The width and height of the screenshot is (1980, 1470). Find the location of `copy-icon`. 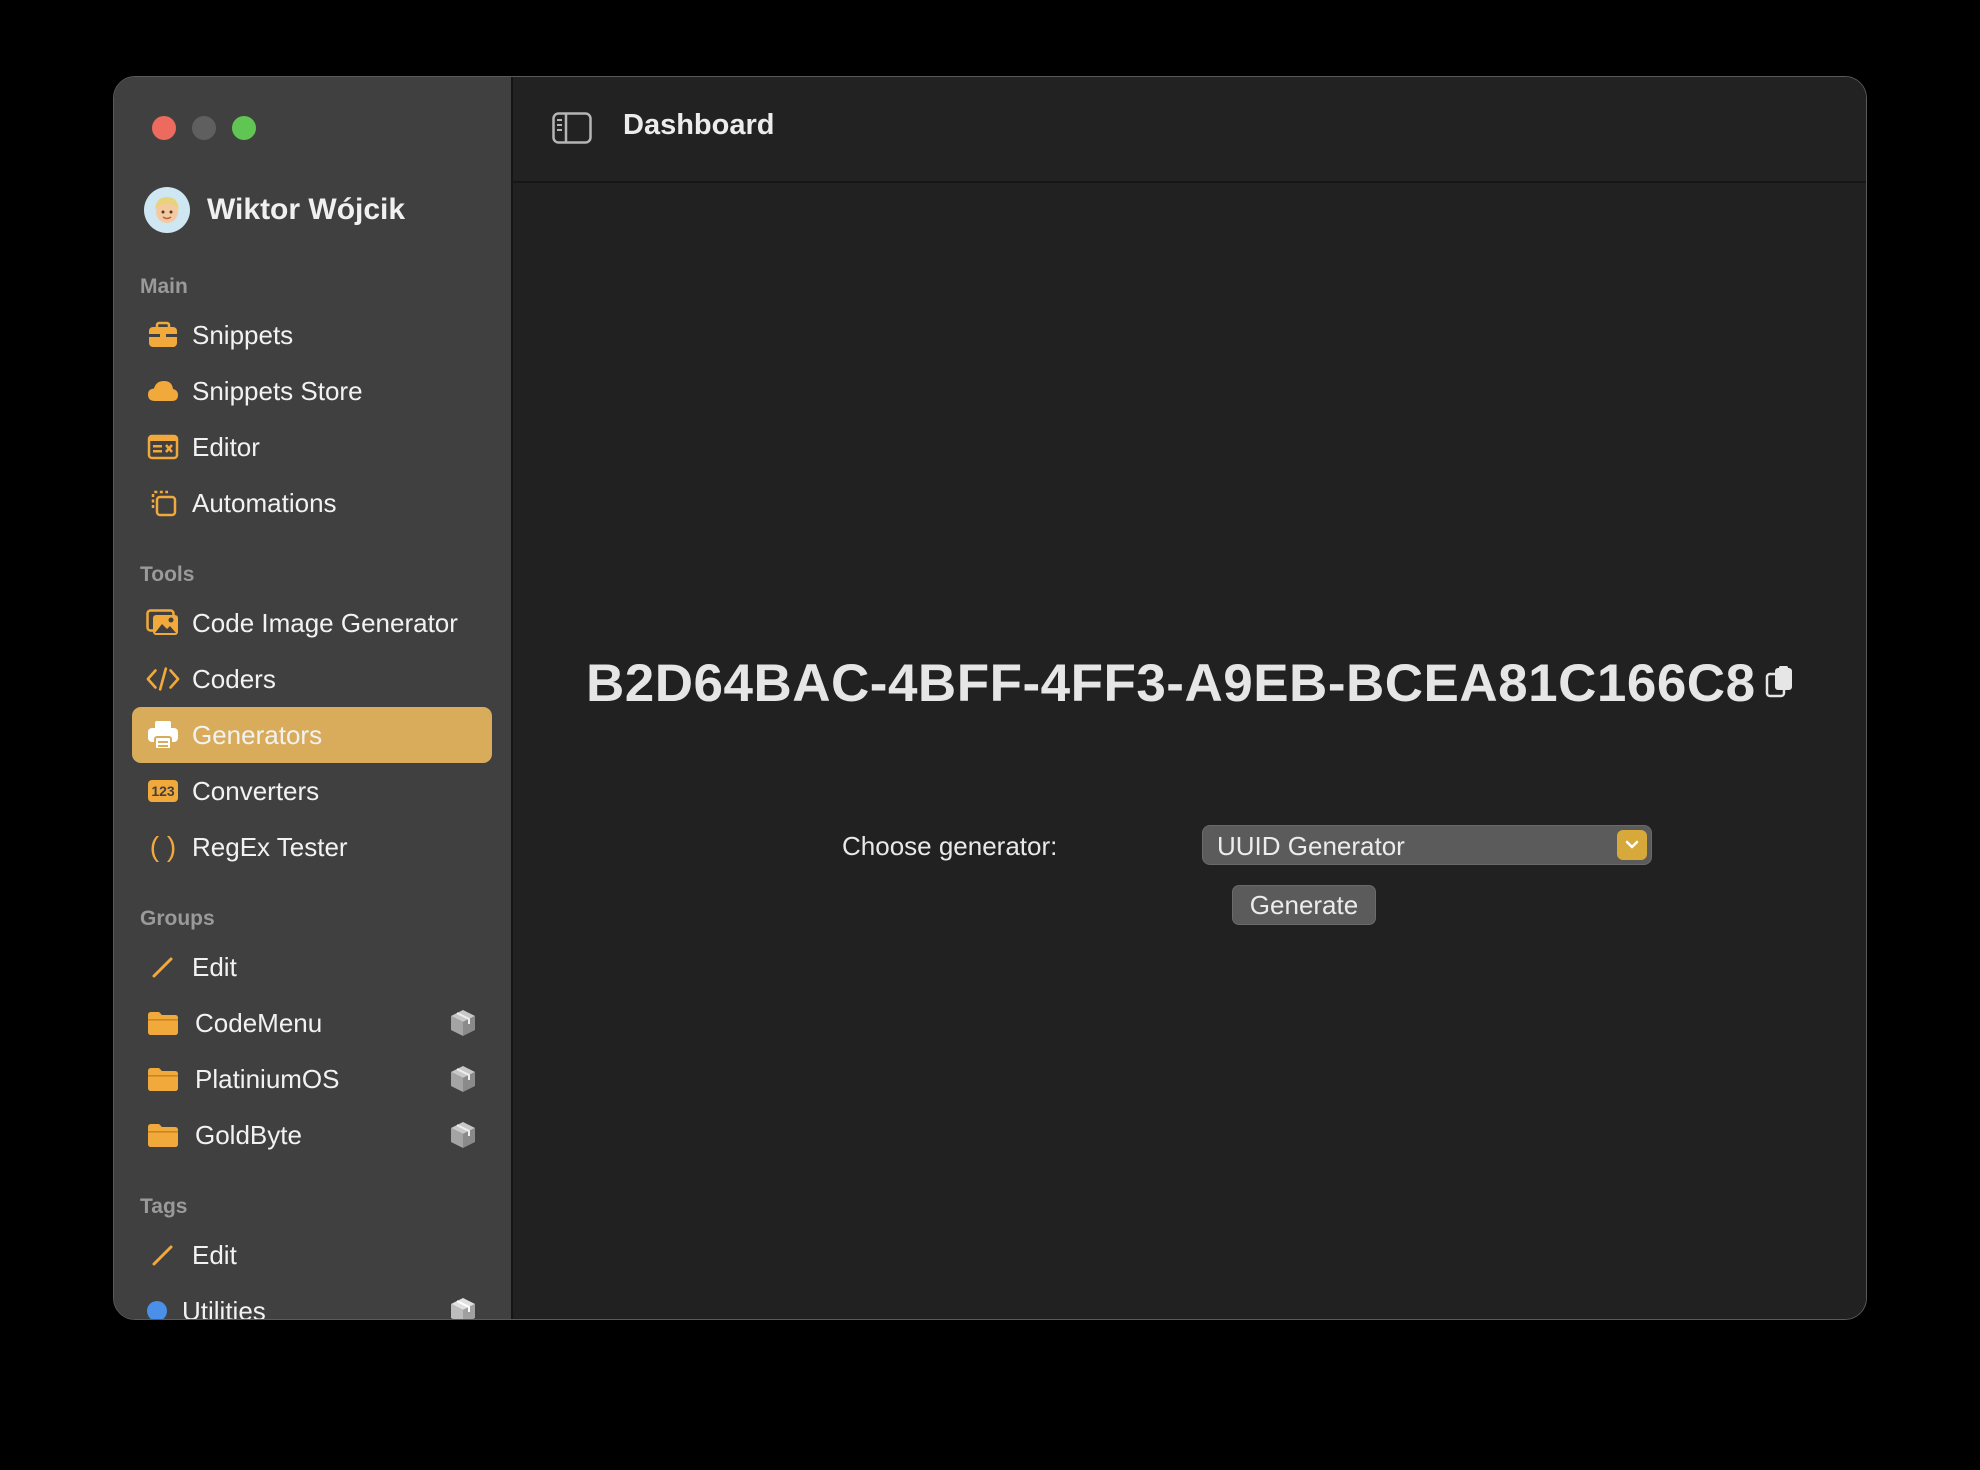

copy-icon is located at coordinates (1780, 683).